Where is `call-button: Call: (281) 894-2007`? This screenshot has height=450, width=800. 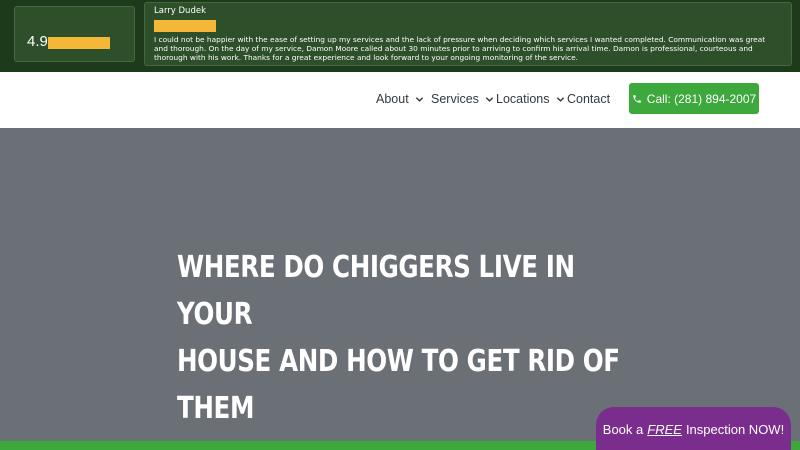
call-button: Call: (281) 894-2007 is located at coordinates (694, 98).